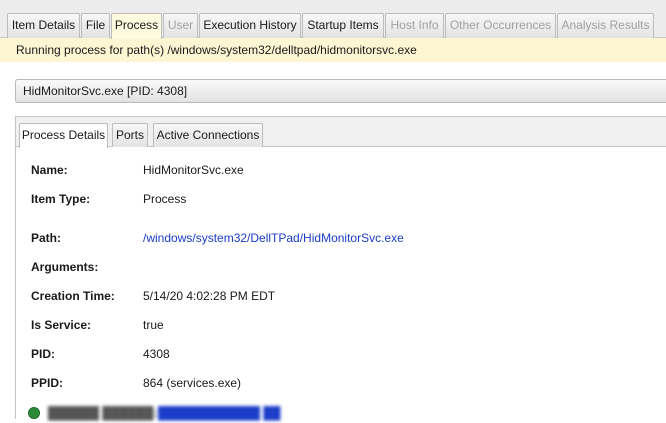  What do you see at coordinates (65, 267) in the screenshot?
I see `arguments-label: Arguments:` at bounding box center [65, 267].